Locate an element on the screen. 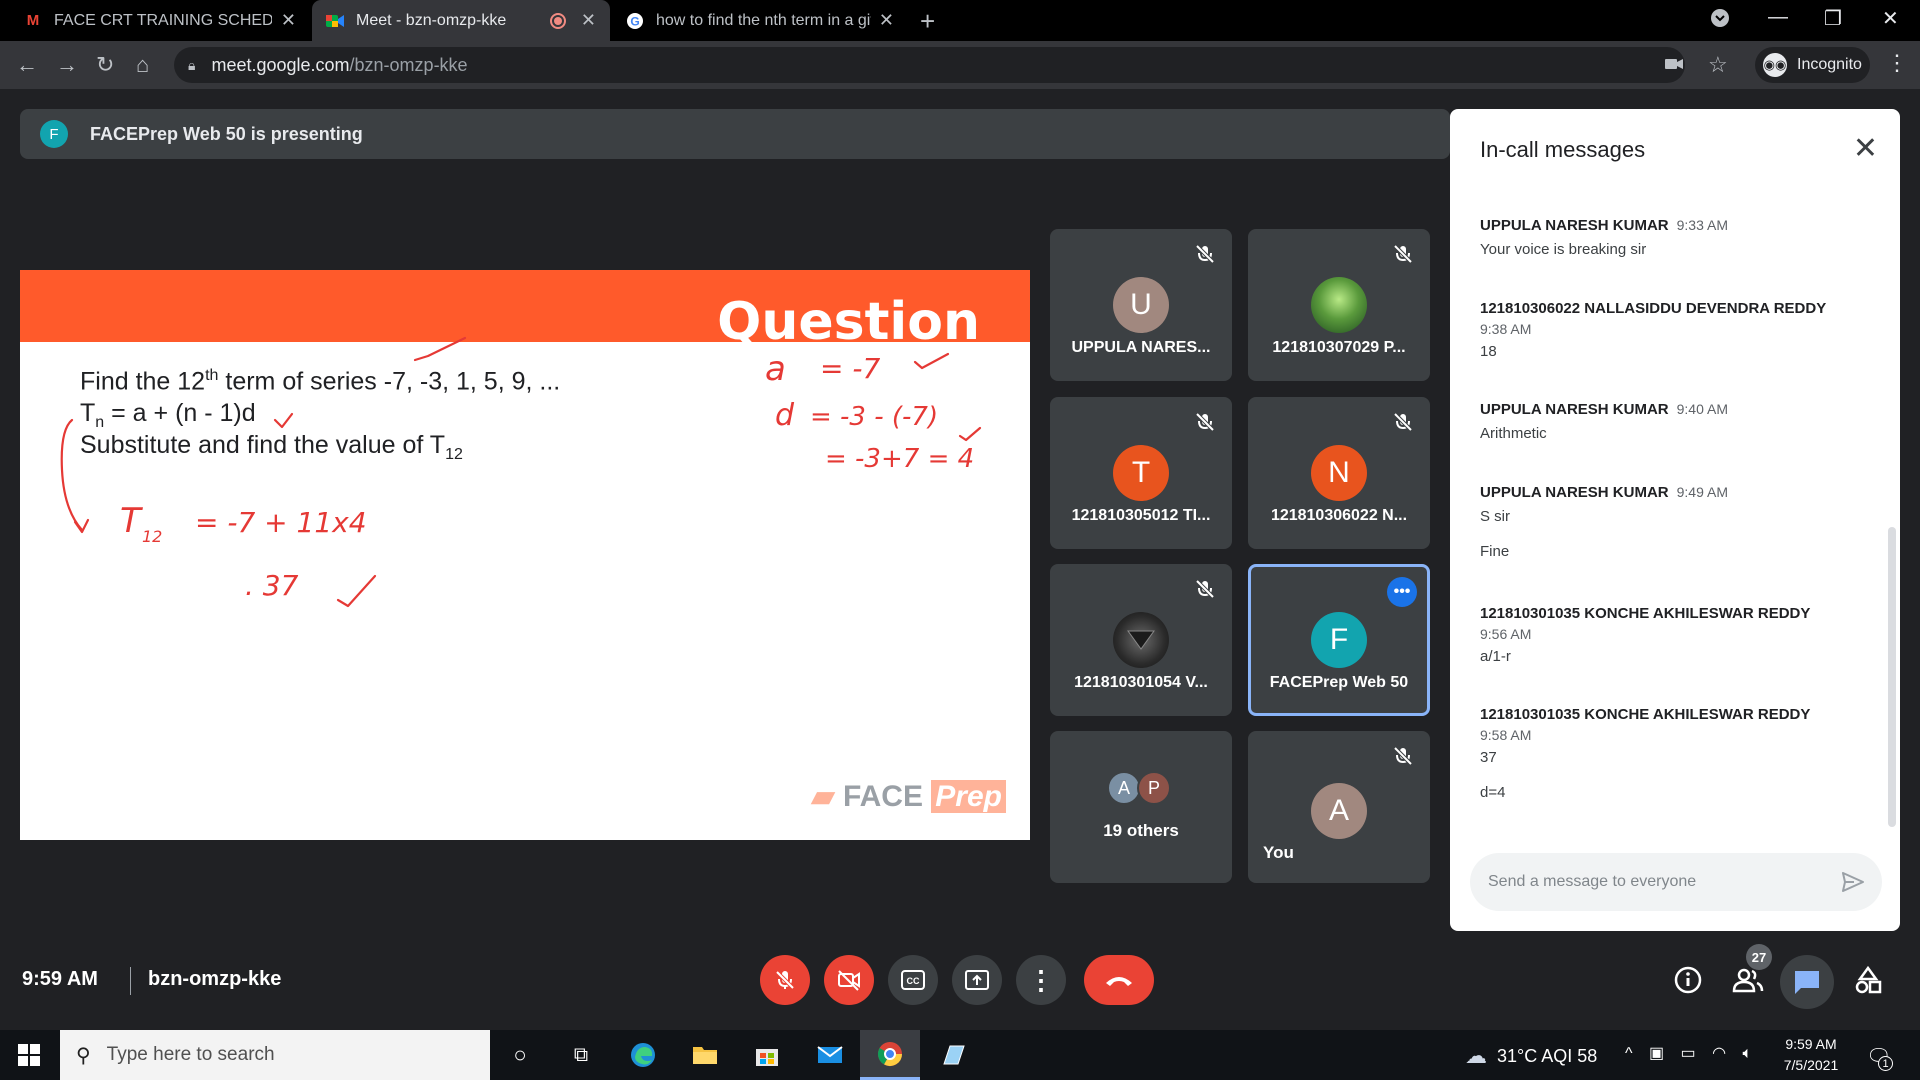 This screenshot has width=1920, height=1080. tab-meet: Meet - bzn-omzp-kke ✕ is located at coordinates (461, 20).